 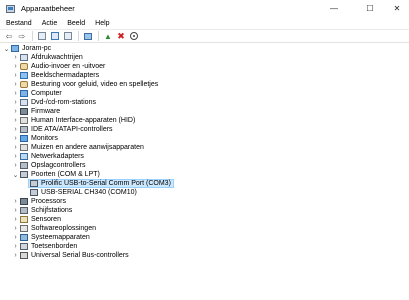 I want to click on category-processors: › Processors, so click(x=39, y=201).